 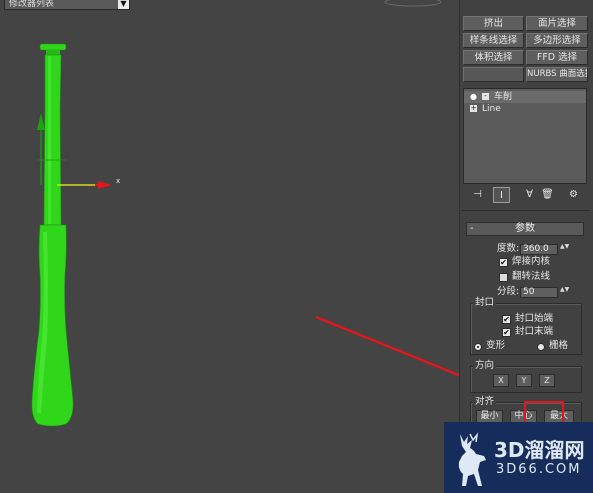 I want to click on cap-end-label: 封口末端, so click(x=534, y=331).